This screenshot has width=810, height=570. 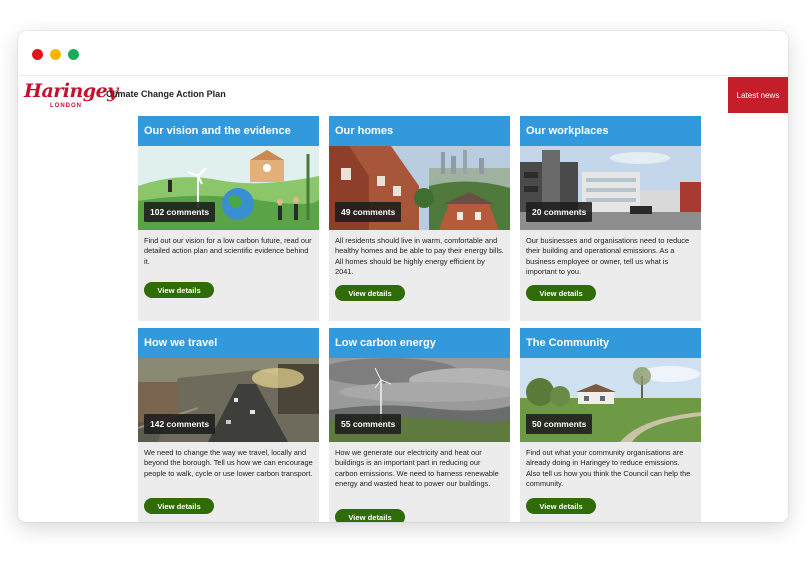 I want to click on card-title: How we travel, so click(x=228, y=343).